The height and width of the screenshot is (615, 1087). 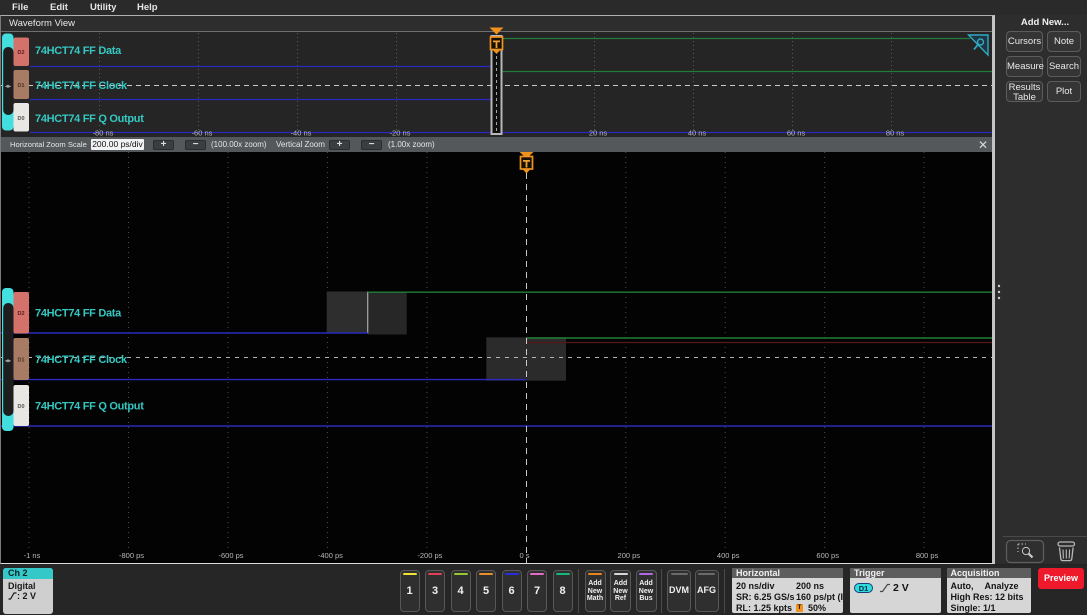 I want to click on svg-text: 60 ns, so click(x=796, y=133).